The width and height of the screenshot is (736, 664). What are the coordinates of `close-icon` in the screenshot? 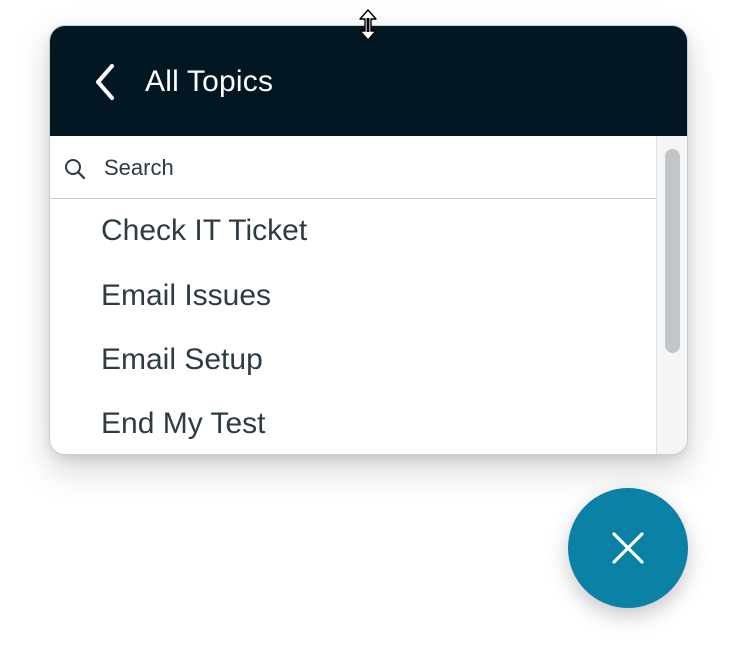 It's located at (628, 548).